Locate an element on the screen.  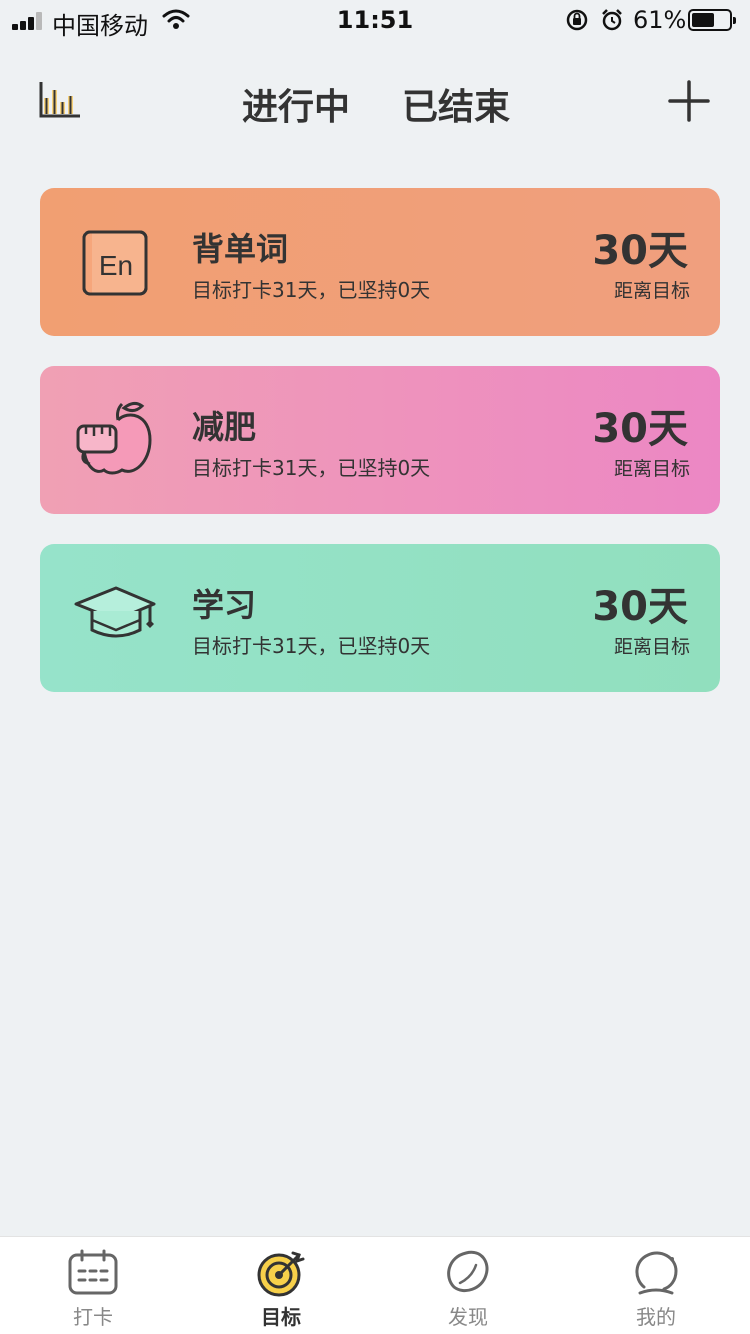
alarm-icon is located at coordinates (612, 23).